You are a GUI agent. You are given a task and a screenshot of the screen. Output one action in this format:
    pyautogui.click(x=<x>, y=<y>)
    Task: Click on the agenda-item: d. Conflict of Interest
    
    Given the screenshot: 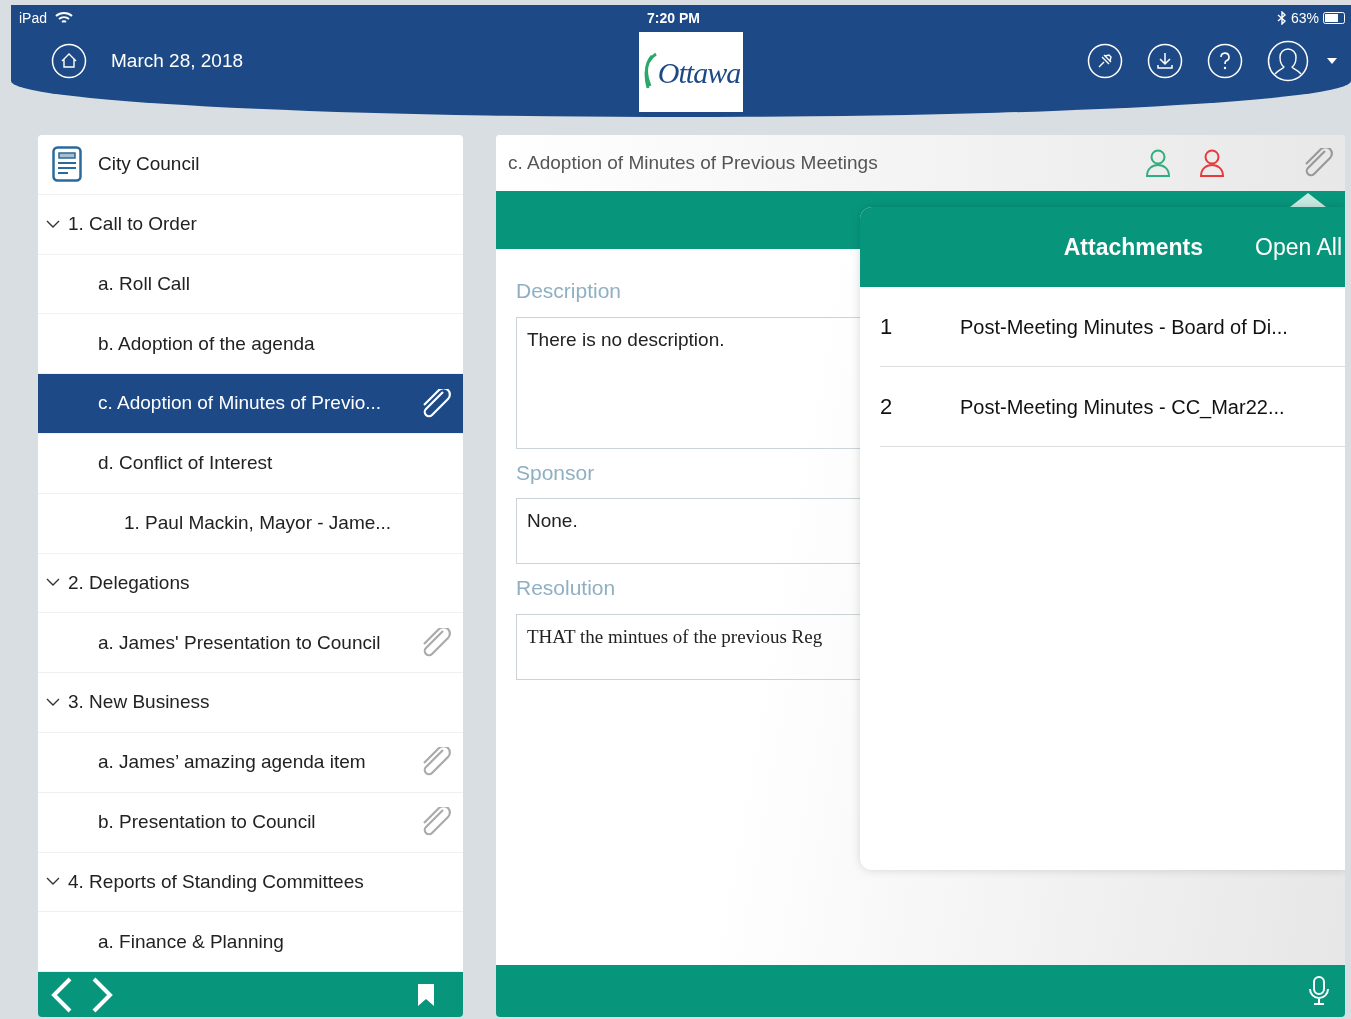 What is the action you would take?
    pyautogui.click(x=250, y=464)
    